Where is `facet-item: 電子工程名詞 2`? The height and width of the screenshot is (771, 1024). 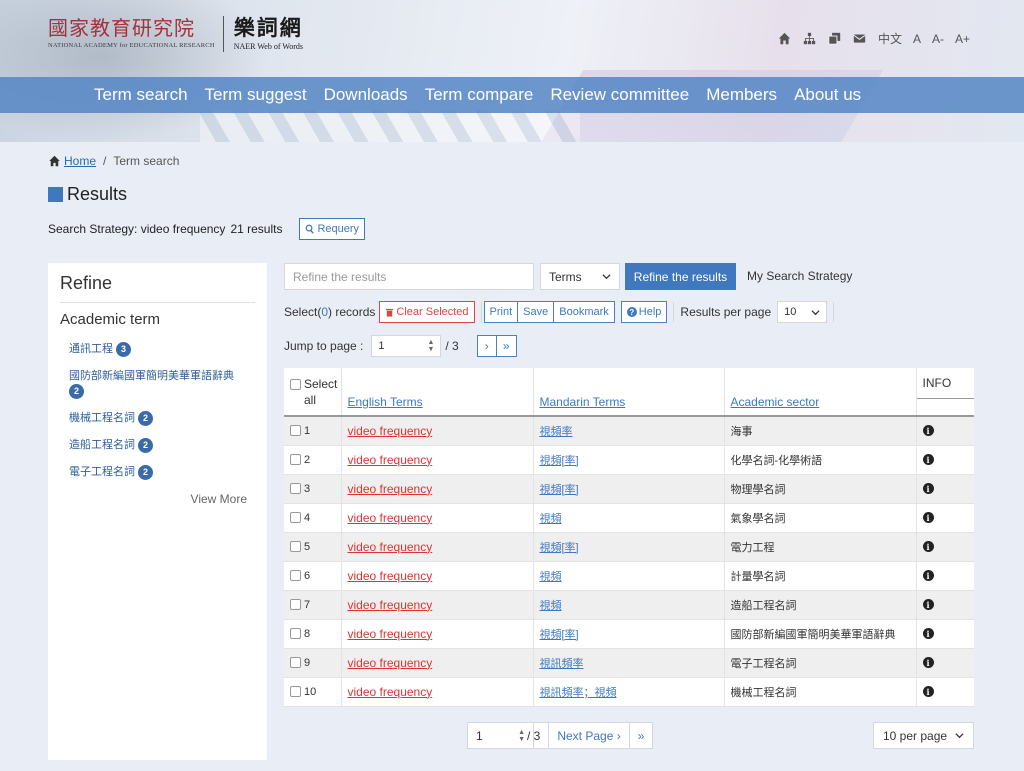 facet-item: 電子工程名詞 2 is located at coordinates (162, 472).